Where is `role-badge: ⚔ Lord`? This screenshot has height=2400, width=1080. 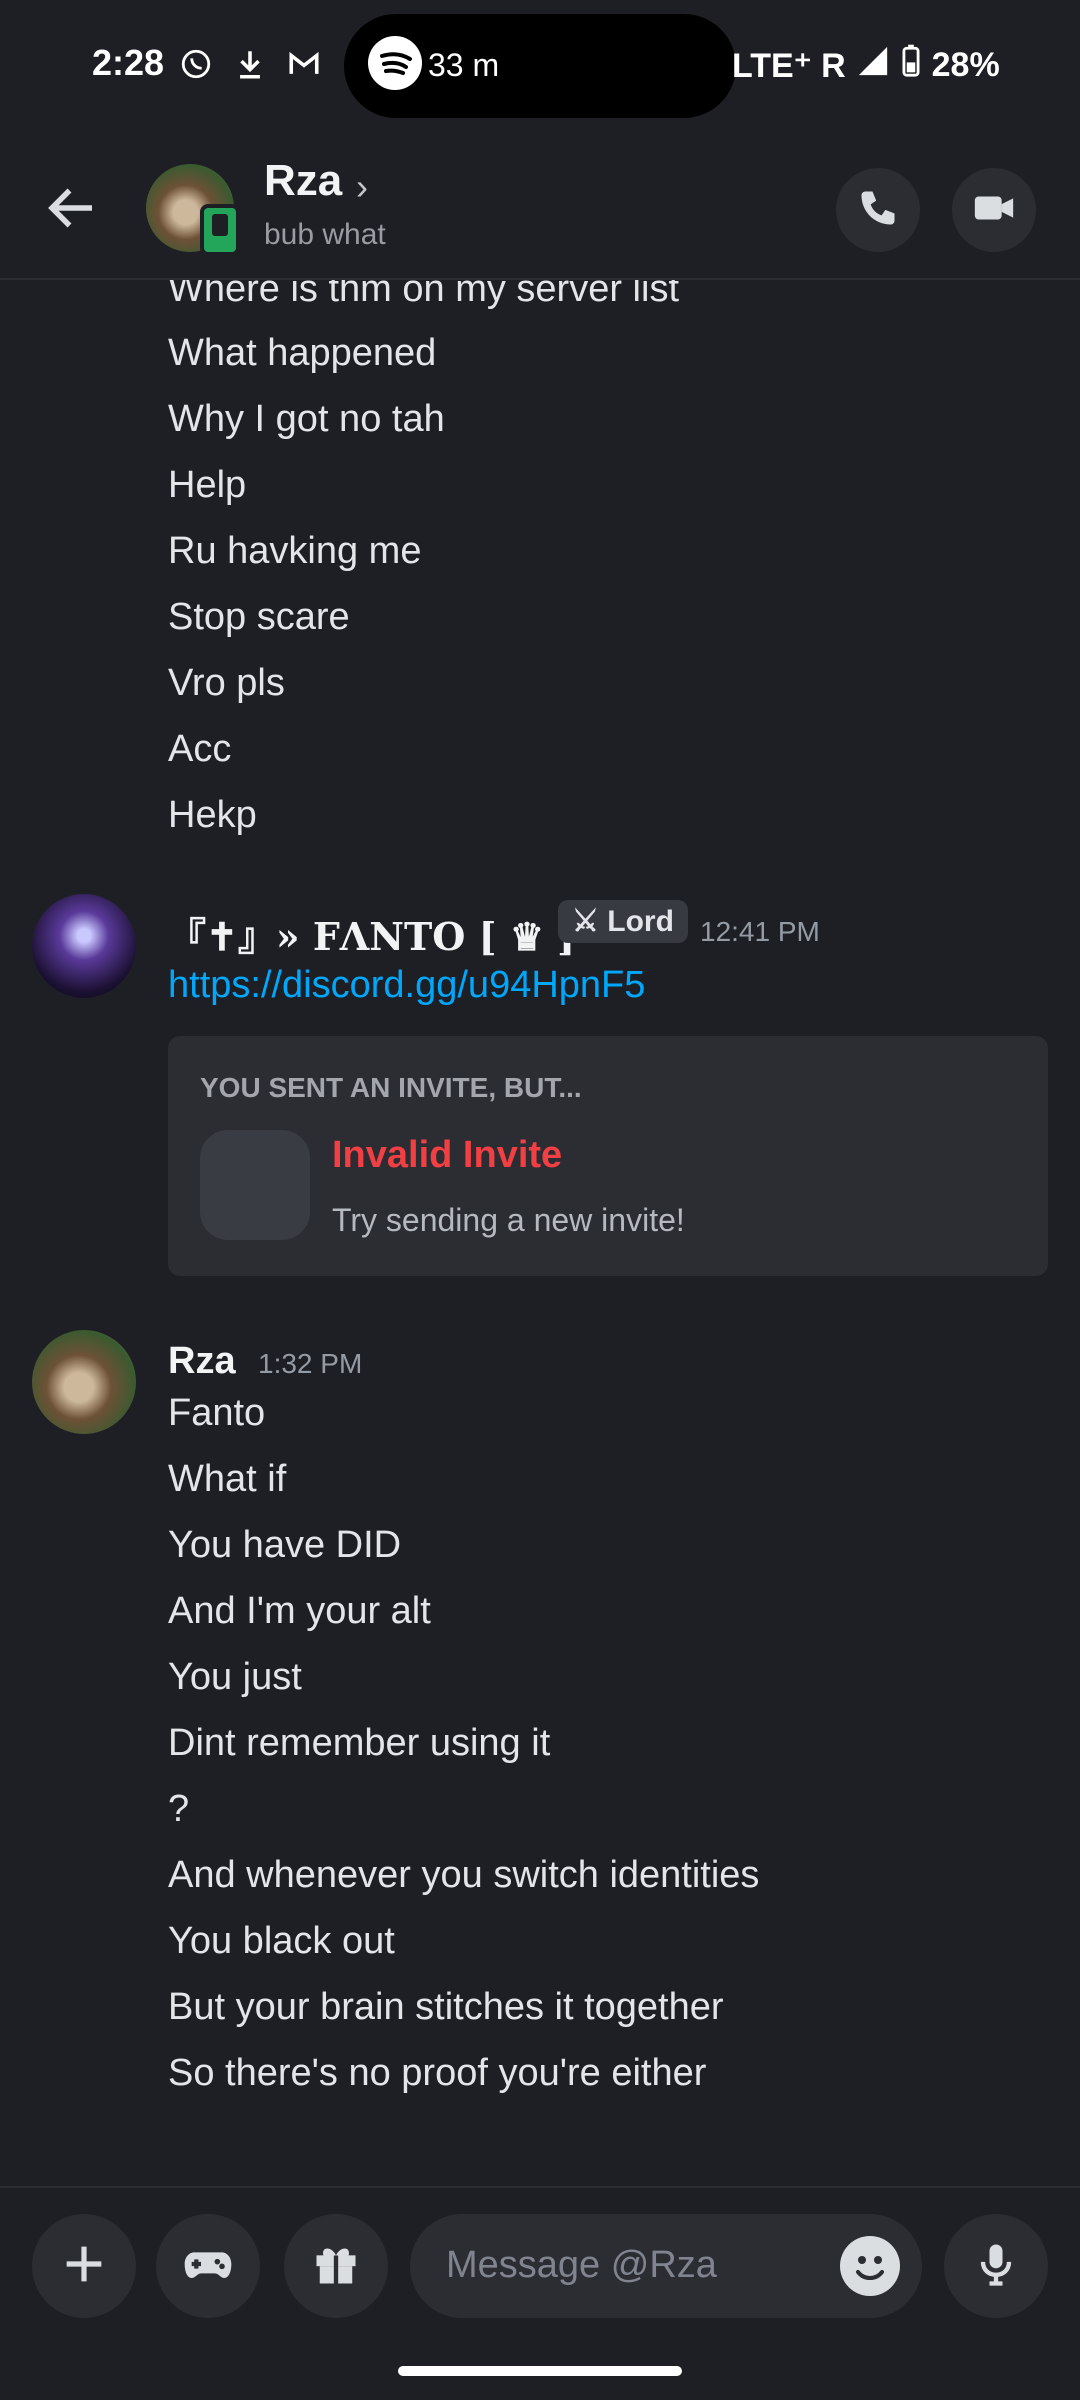
role-badge: ⚔ Lord is located at coordinates (623, 921).